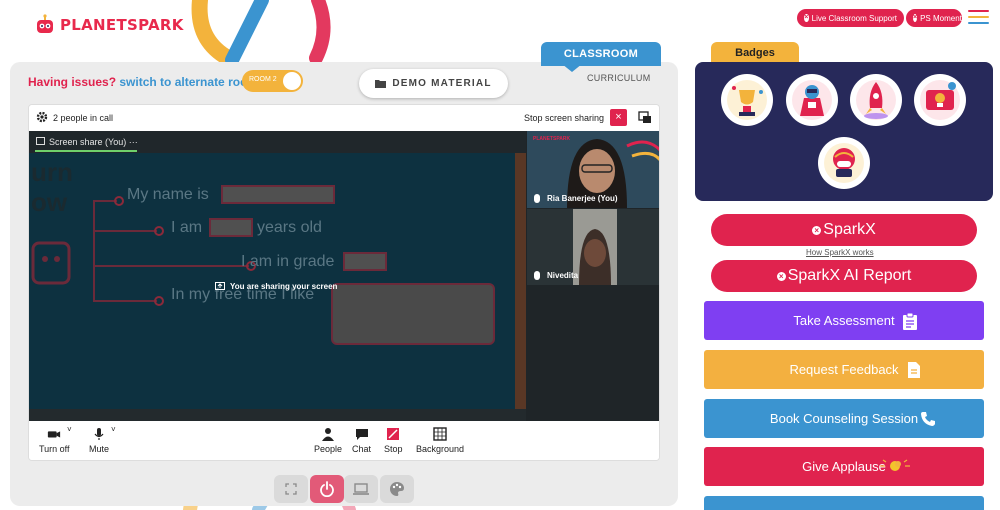  I want to click on live-support-button: × Live Classroom Support, so click(850, 18).